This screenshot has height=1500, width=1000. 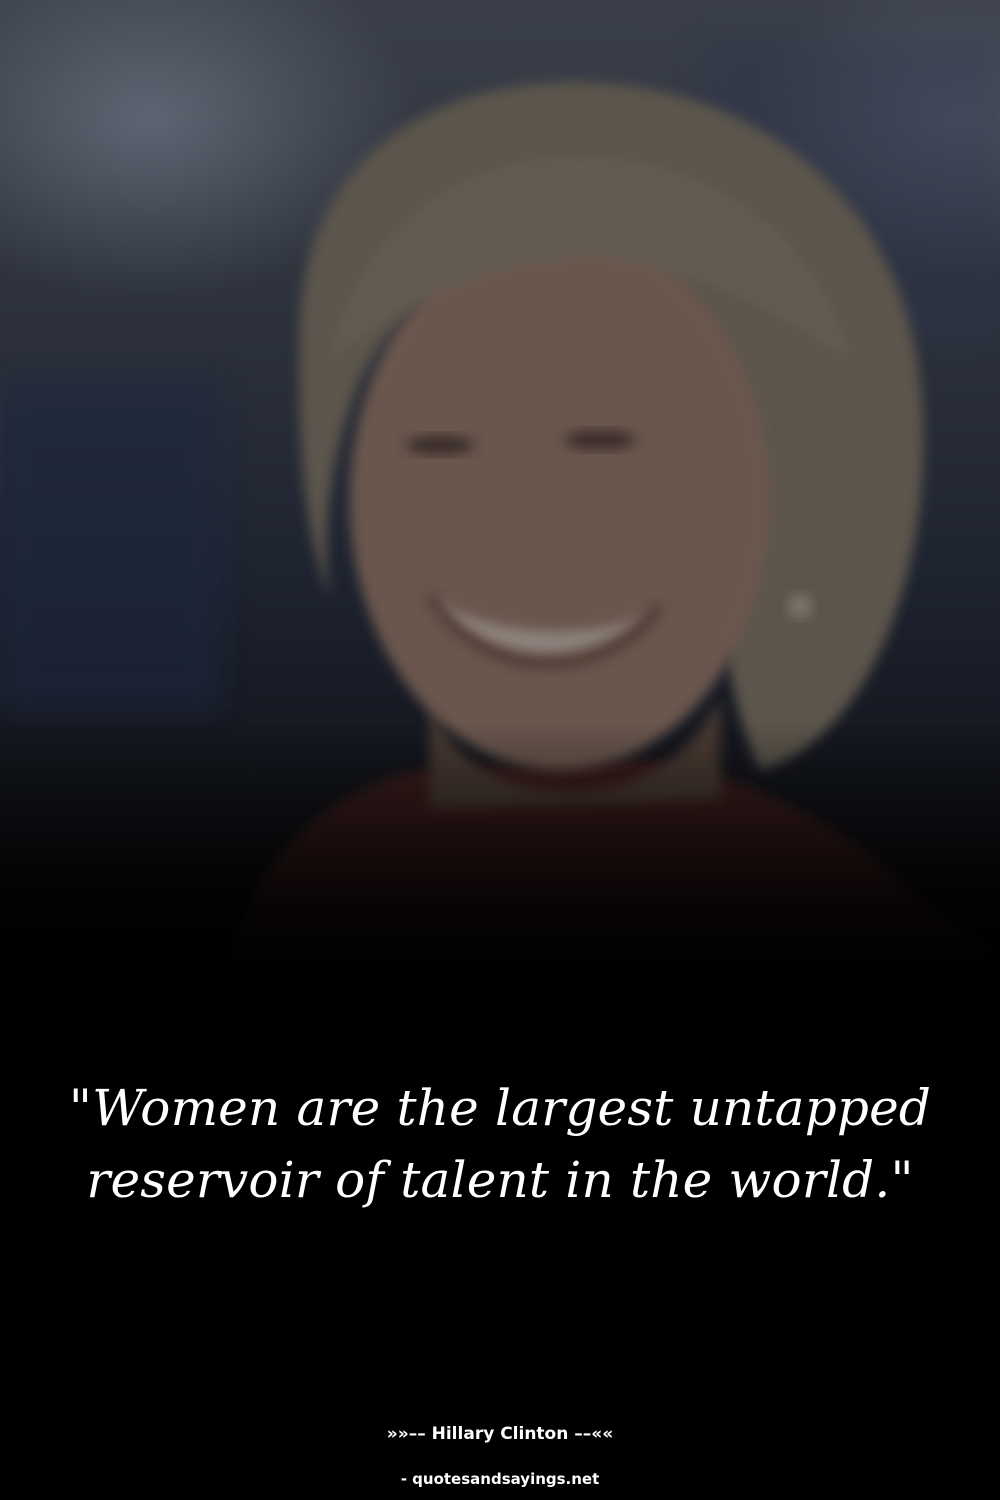 I want to click on author-attribution: »»–– Hillary Clinton ––««, so click(x=500, y=1434).